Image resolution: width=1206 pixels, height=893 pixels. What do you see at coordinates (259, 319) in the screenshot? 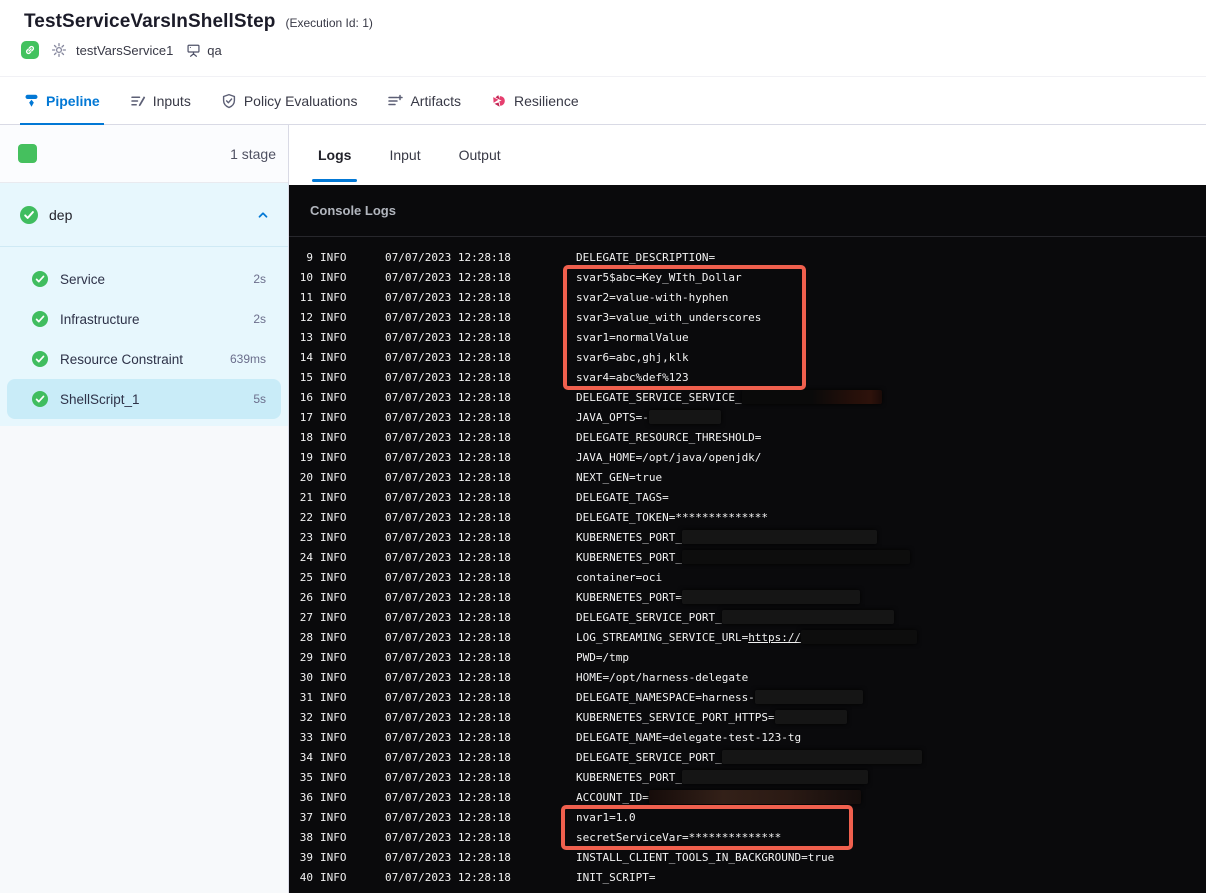
I see `step-duration: 2s` at bounding box center [259, 319].